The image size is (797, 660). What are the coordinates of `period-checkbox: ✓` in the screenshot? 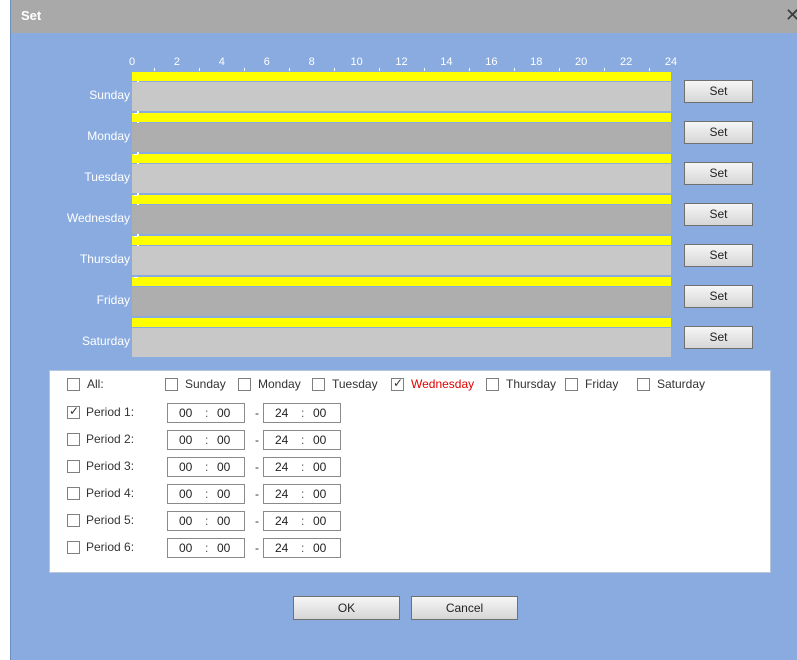 It's located at (73, 411).